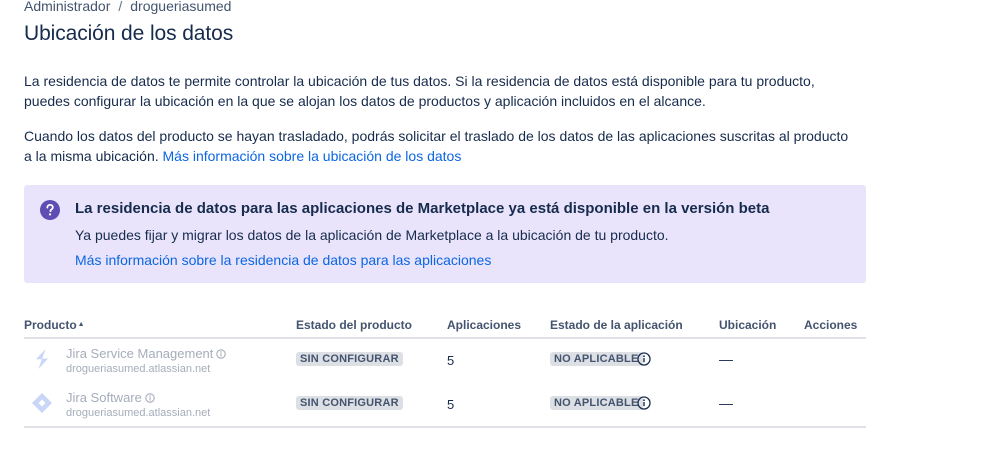  Describe the element at coordinates (42, 359) in the screenshot. I see `jira-service-management-icon` at that location.